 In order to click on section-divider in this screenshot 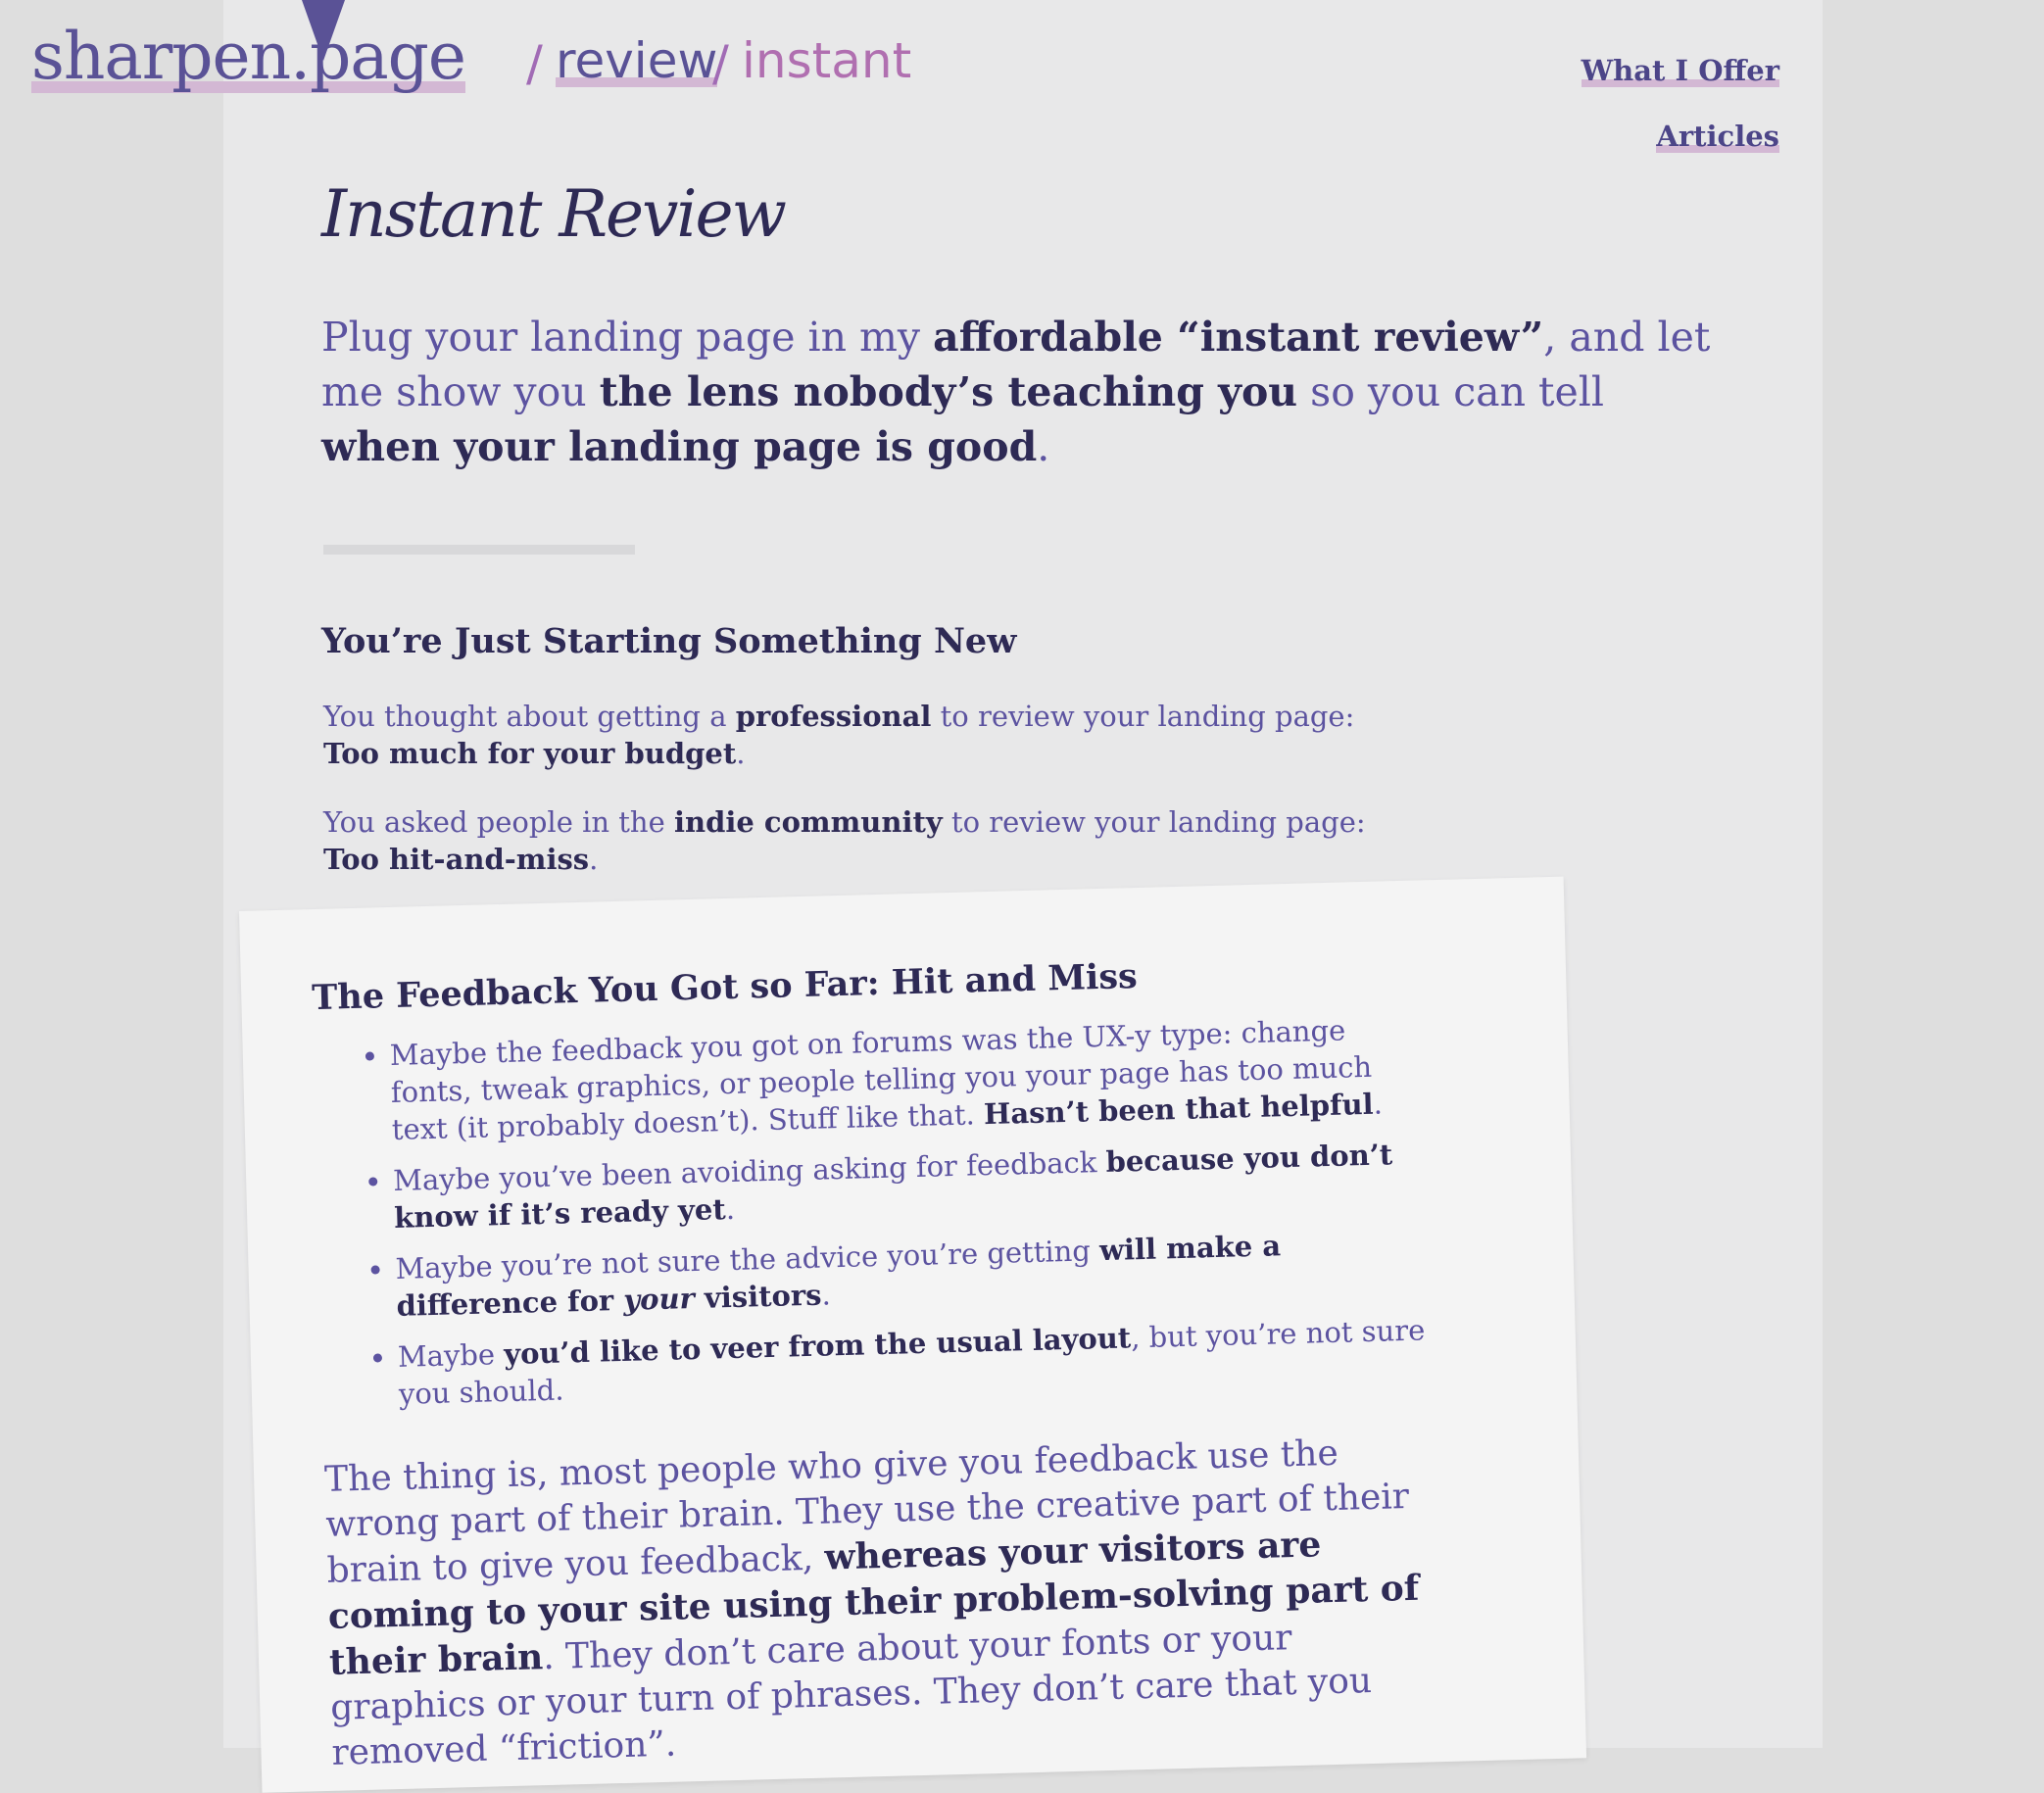, I will do `click(479, 550)`.